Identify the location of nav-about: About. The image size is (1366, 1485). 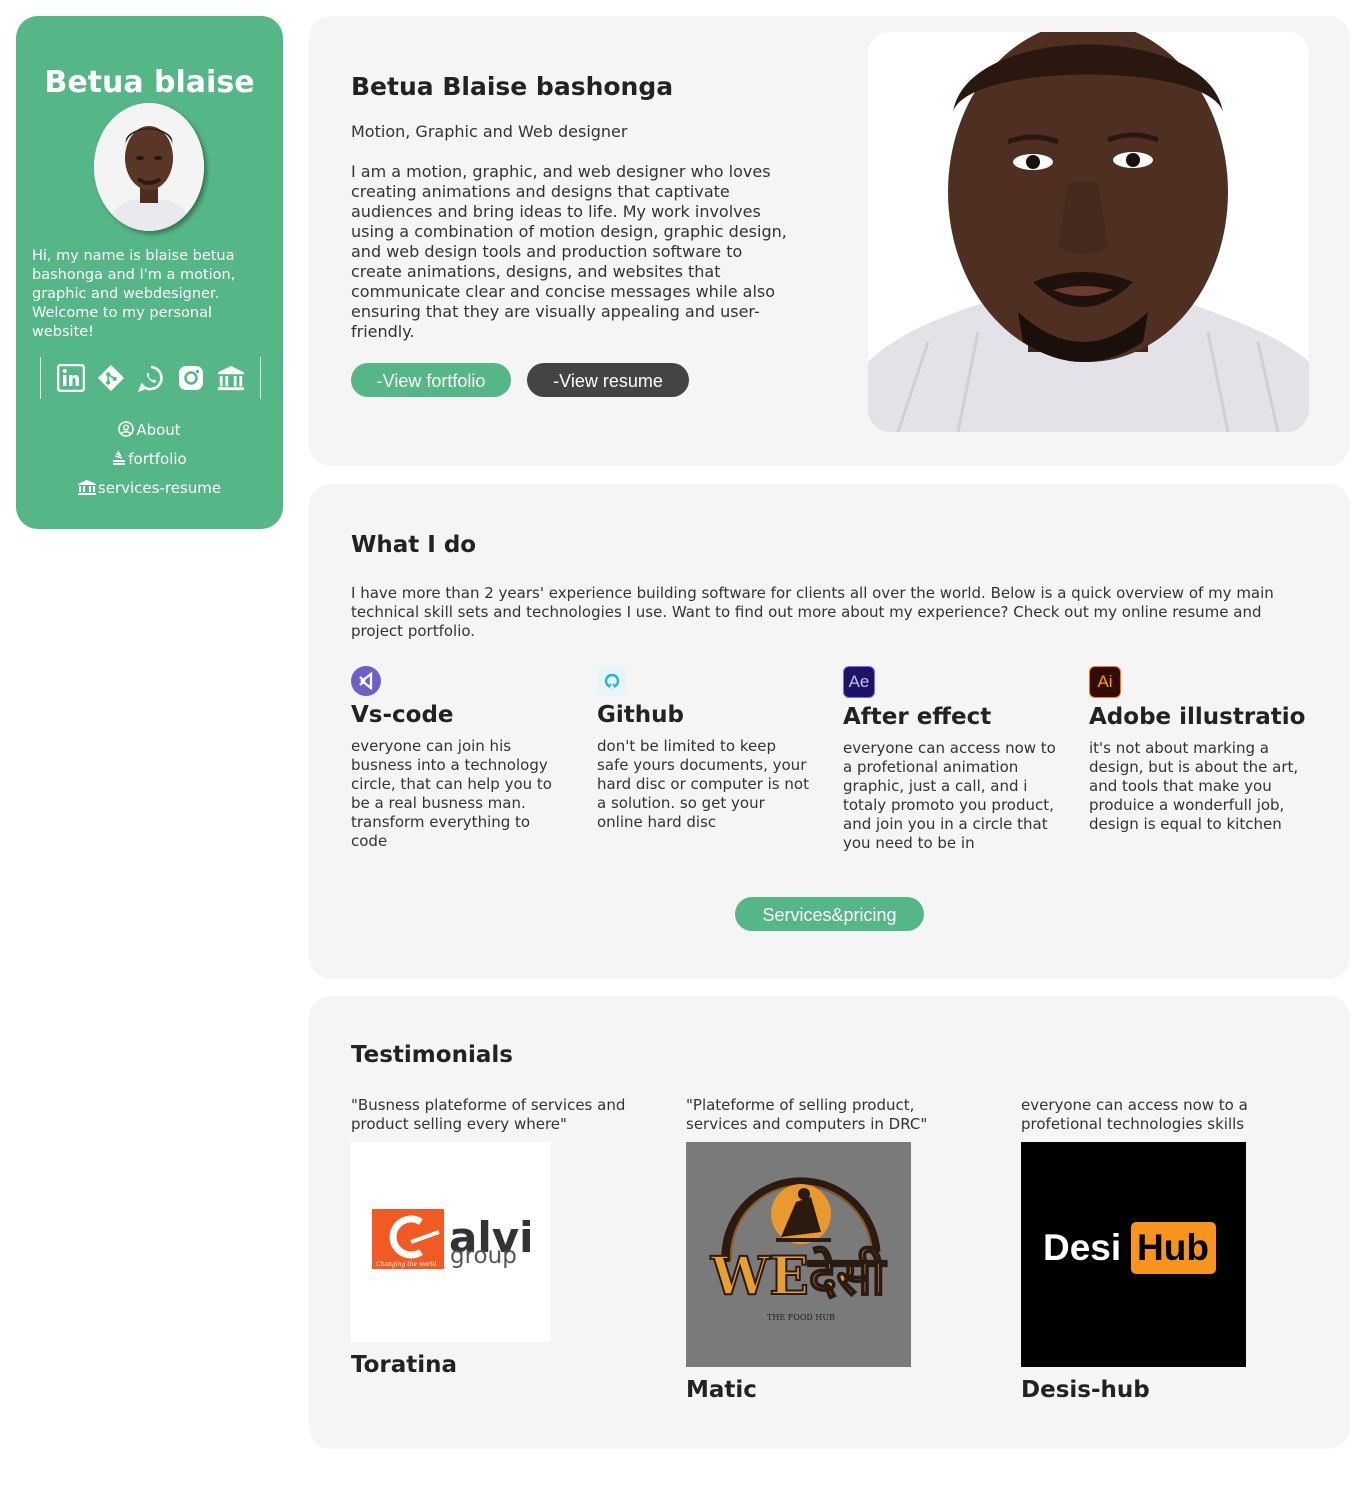
(149, 430).